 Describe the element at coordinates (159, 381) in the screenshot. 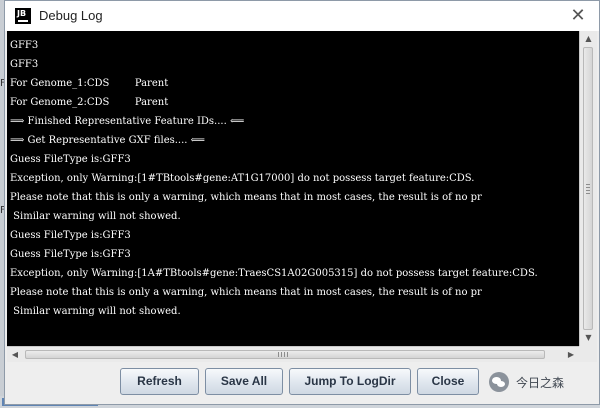

I see `refresh-button: Refresh` at that location.